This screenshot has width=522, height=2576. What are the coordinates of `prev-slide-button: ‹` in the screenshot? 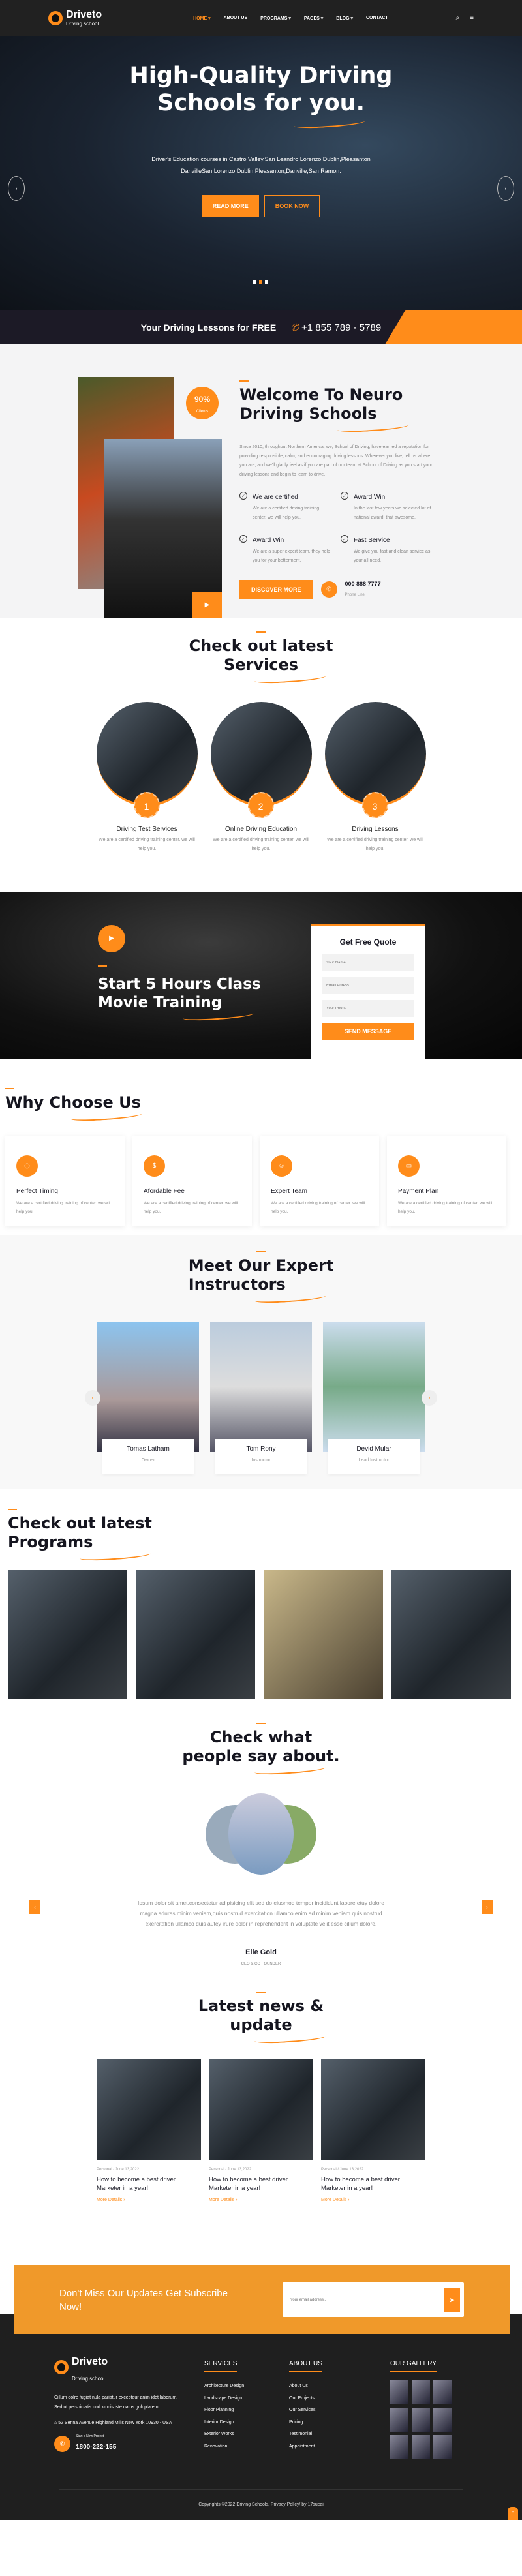 It's located at (16, 188).